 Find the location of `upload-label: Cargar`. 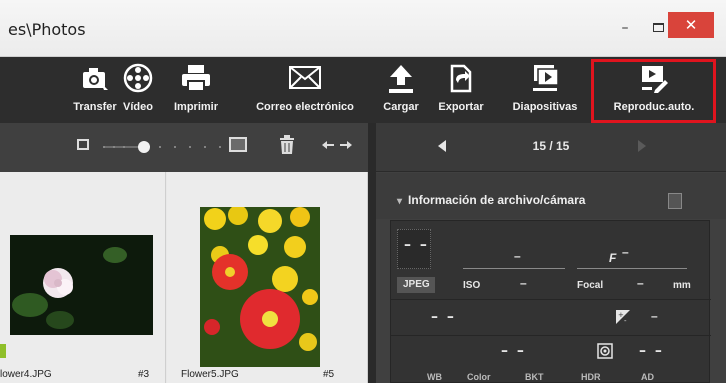

upload-label: Cargar is located at coordinates (401, 107).